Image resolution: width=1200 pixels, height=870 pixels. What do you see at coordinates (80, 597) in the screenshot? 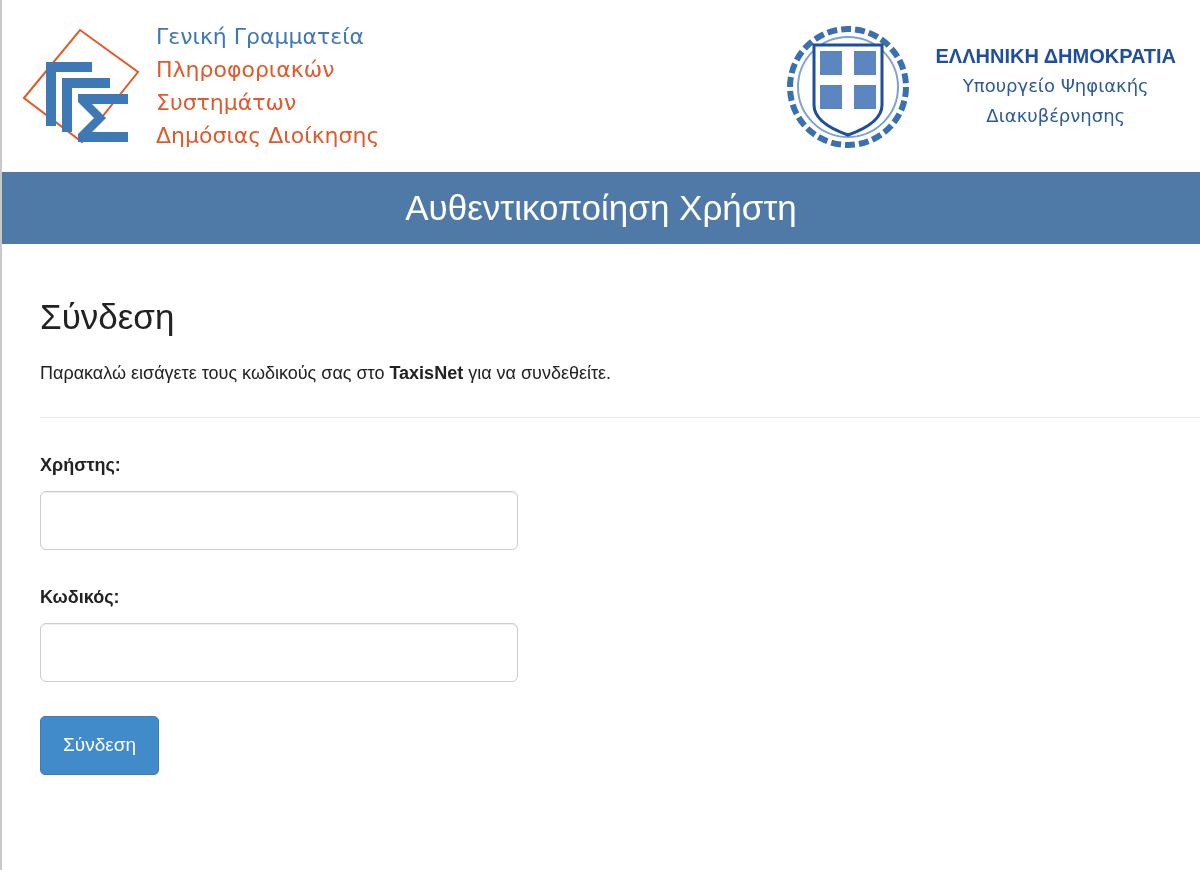
I see `field-label: Κωδικός:` at bounding box center [80, 597].